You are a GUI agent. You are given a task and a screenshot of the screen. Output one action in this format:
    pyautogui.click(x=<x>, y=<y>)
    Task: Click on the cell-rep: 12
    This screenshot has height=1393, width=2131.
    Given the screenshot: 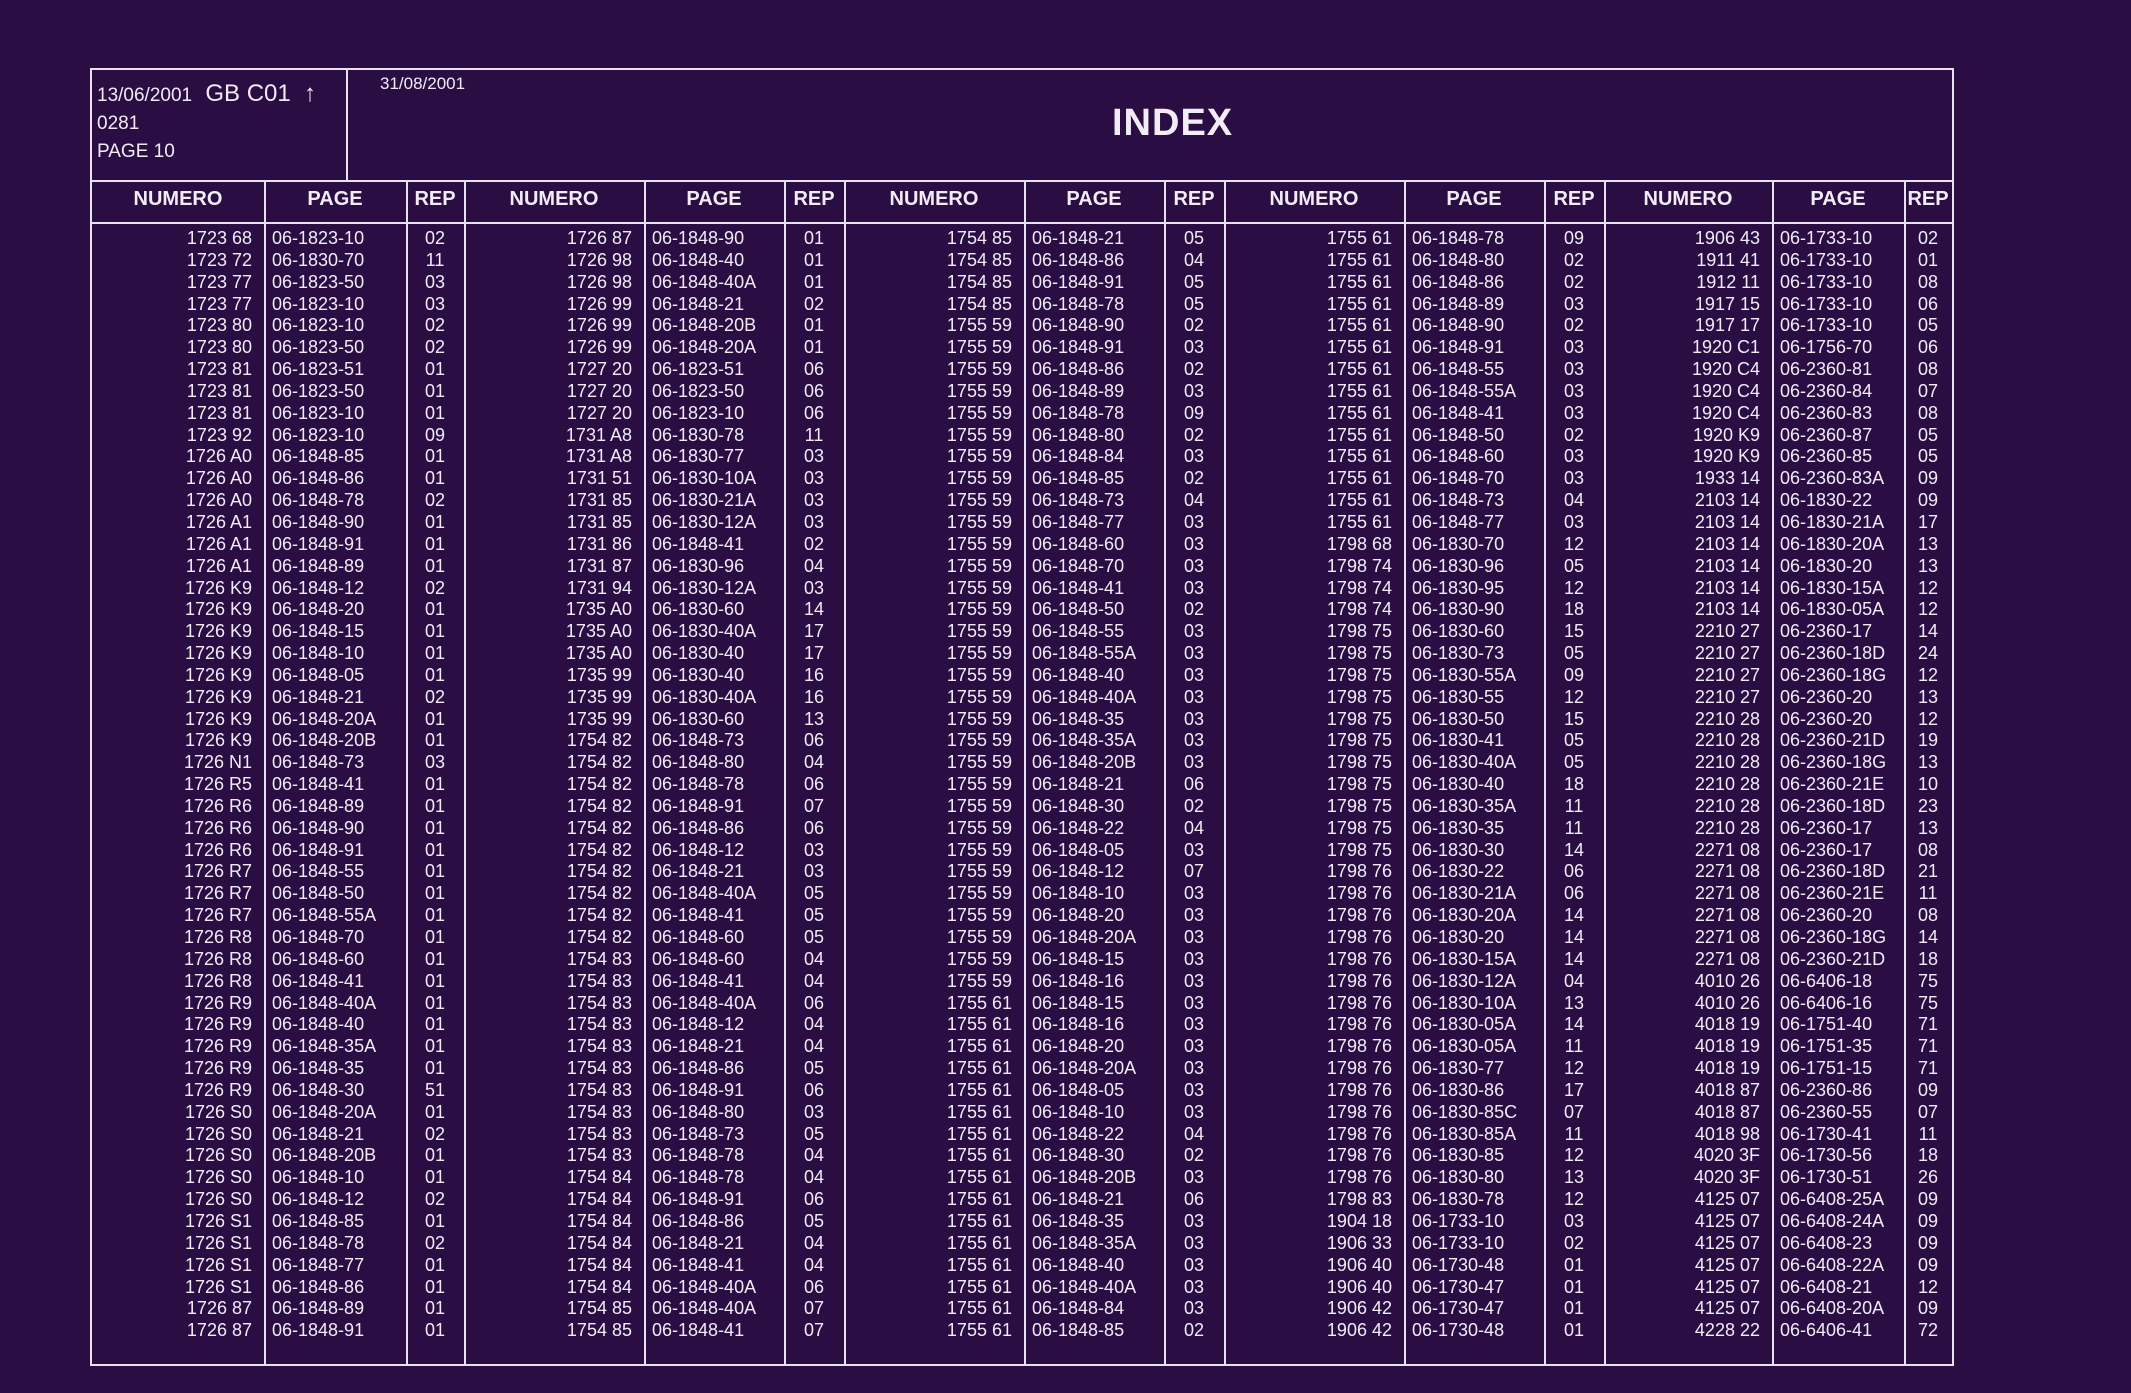 What is the action you would take?
    pyautogui.click(x=1574, y=1199)
    